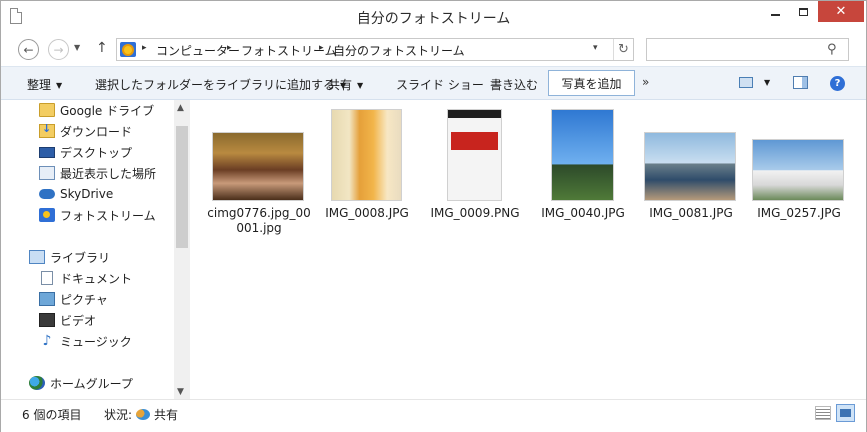  I want to click on nav-item-libraries: ライブラリ, so click(69, 257).